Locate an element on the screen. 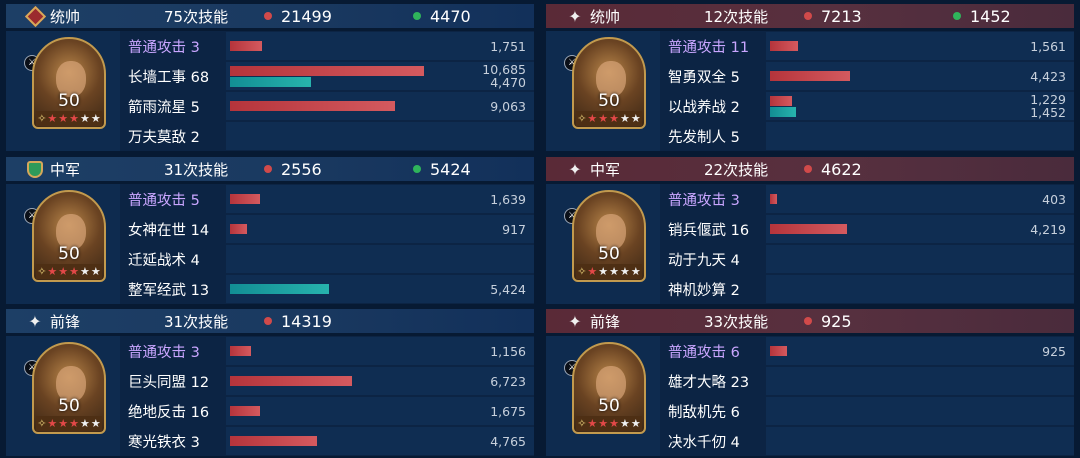 The width and height of the screenshot is (1080, 458). skill-uses: 2 is located at coordinates (735, 290).